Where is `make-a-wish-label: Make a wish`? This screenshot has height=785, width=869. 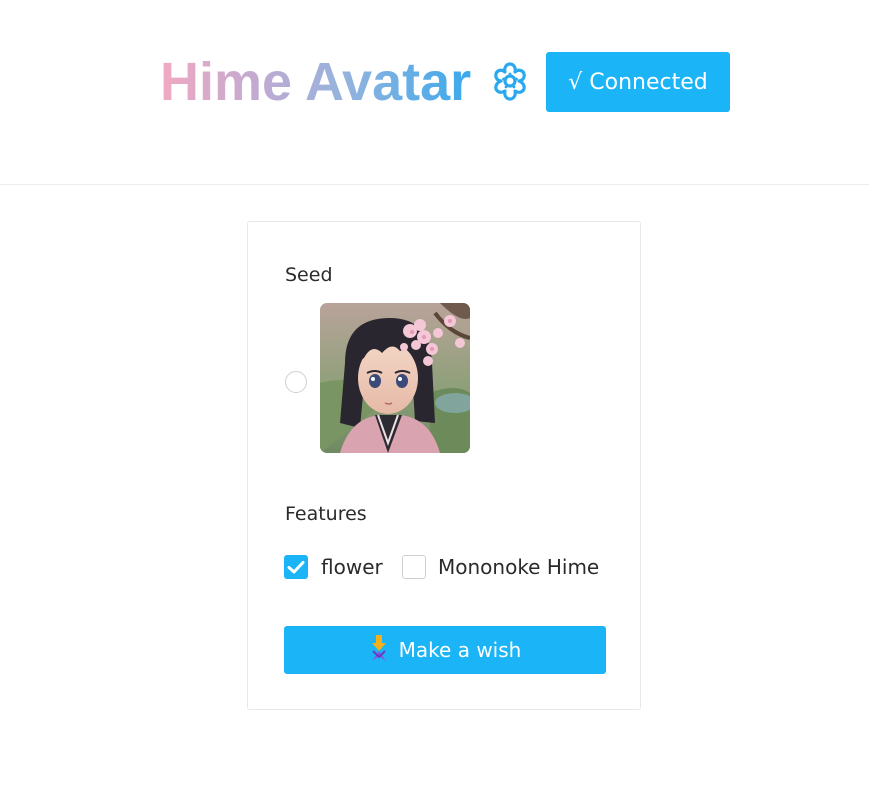
make-a-wish-label: Make a wish is located at coordinates (460, 650).